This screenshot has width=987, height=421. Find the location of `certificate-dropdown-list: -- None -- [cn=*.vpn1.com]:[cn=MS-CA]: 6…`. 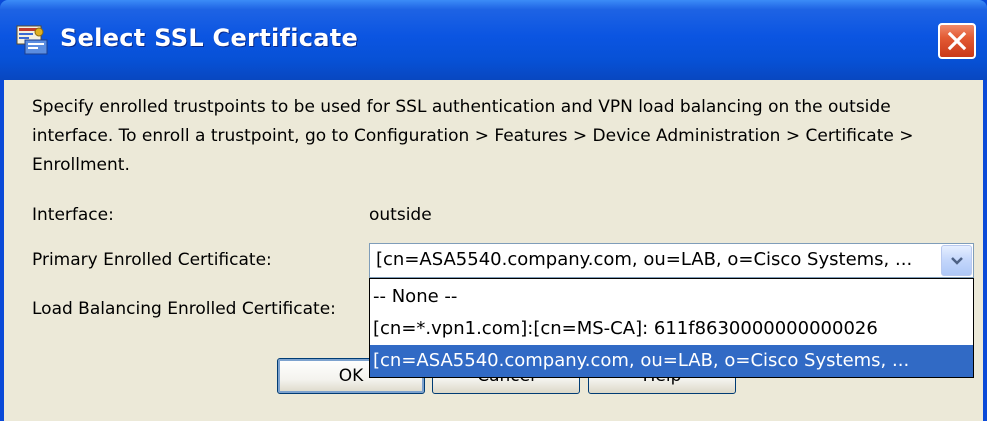

certificate-dropdown-list: -- None -- [cn=*.vpn1.com]:[cn=MS-CA]: 6… is located at coordinates (671, 328).